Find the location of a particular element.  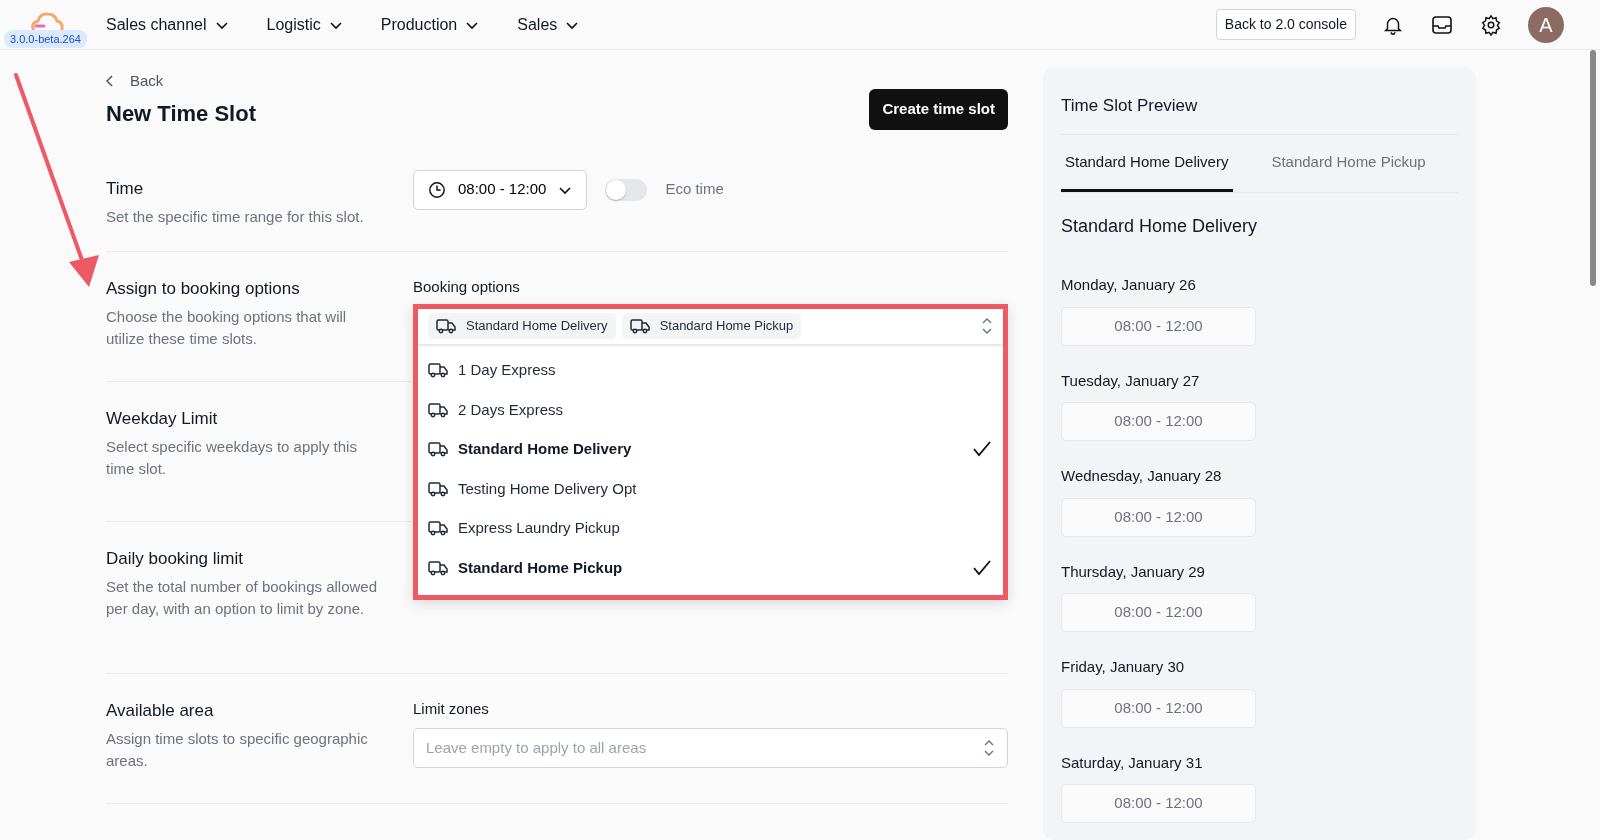

day-label: Monday, January 26 is located at coordinates (1129, 285).